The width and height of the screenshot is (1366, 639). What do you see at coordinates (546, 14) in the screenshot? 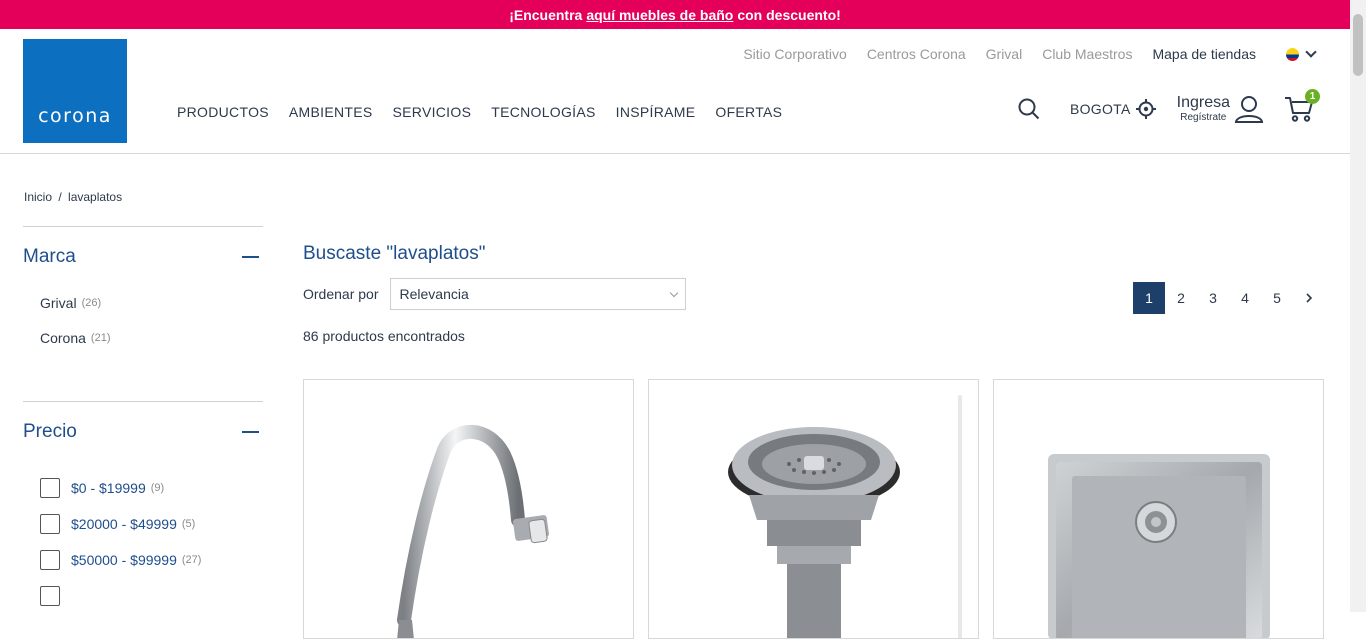
I see `promo-text-pre: ¡Encuentra` at bounding box center [546, 14].